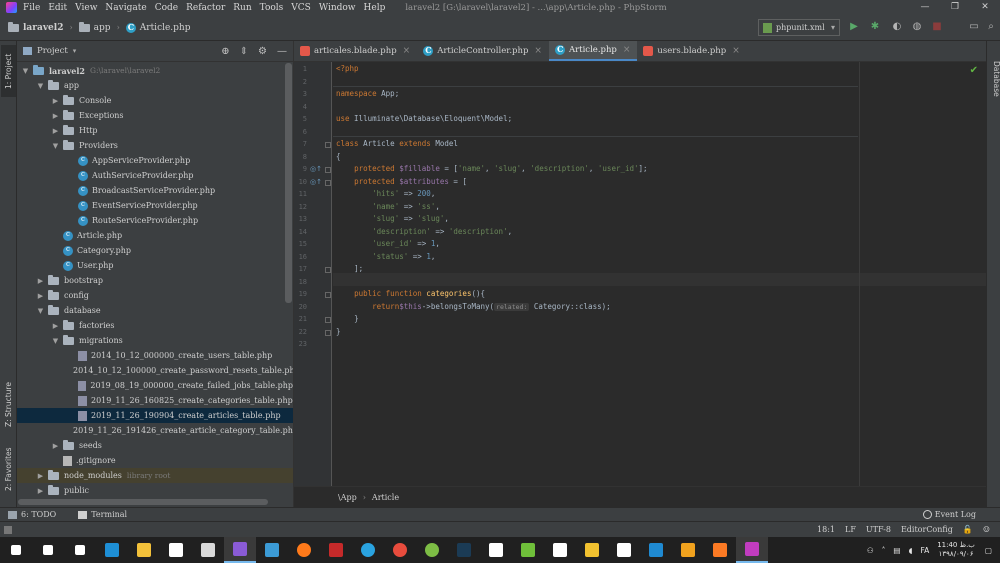  Describe the element at coordinates (155, 325) in the screenshot. I see `tree-item: ▶ factories` at that location.